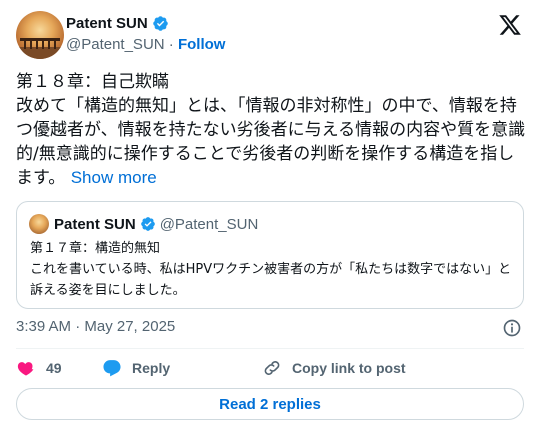 The width and height of the screenshot is (540, 435). What do you see at coordinates (270, 404) in the screenshot?
I see `read-replies-button: Read 2 replies` at bounding box center [270, 404].